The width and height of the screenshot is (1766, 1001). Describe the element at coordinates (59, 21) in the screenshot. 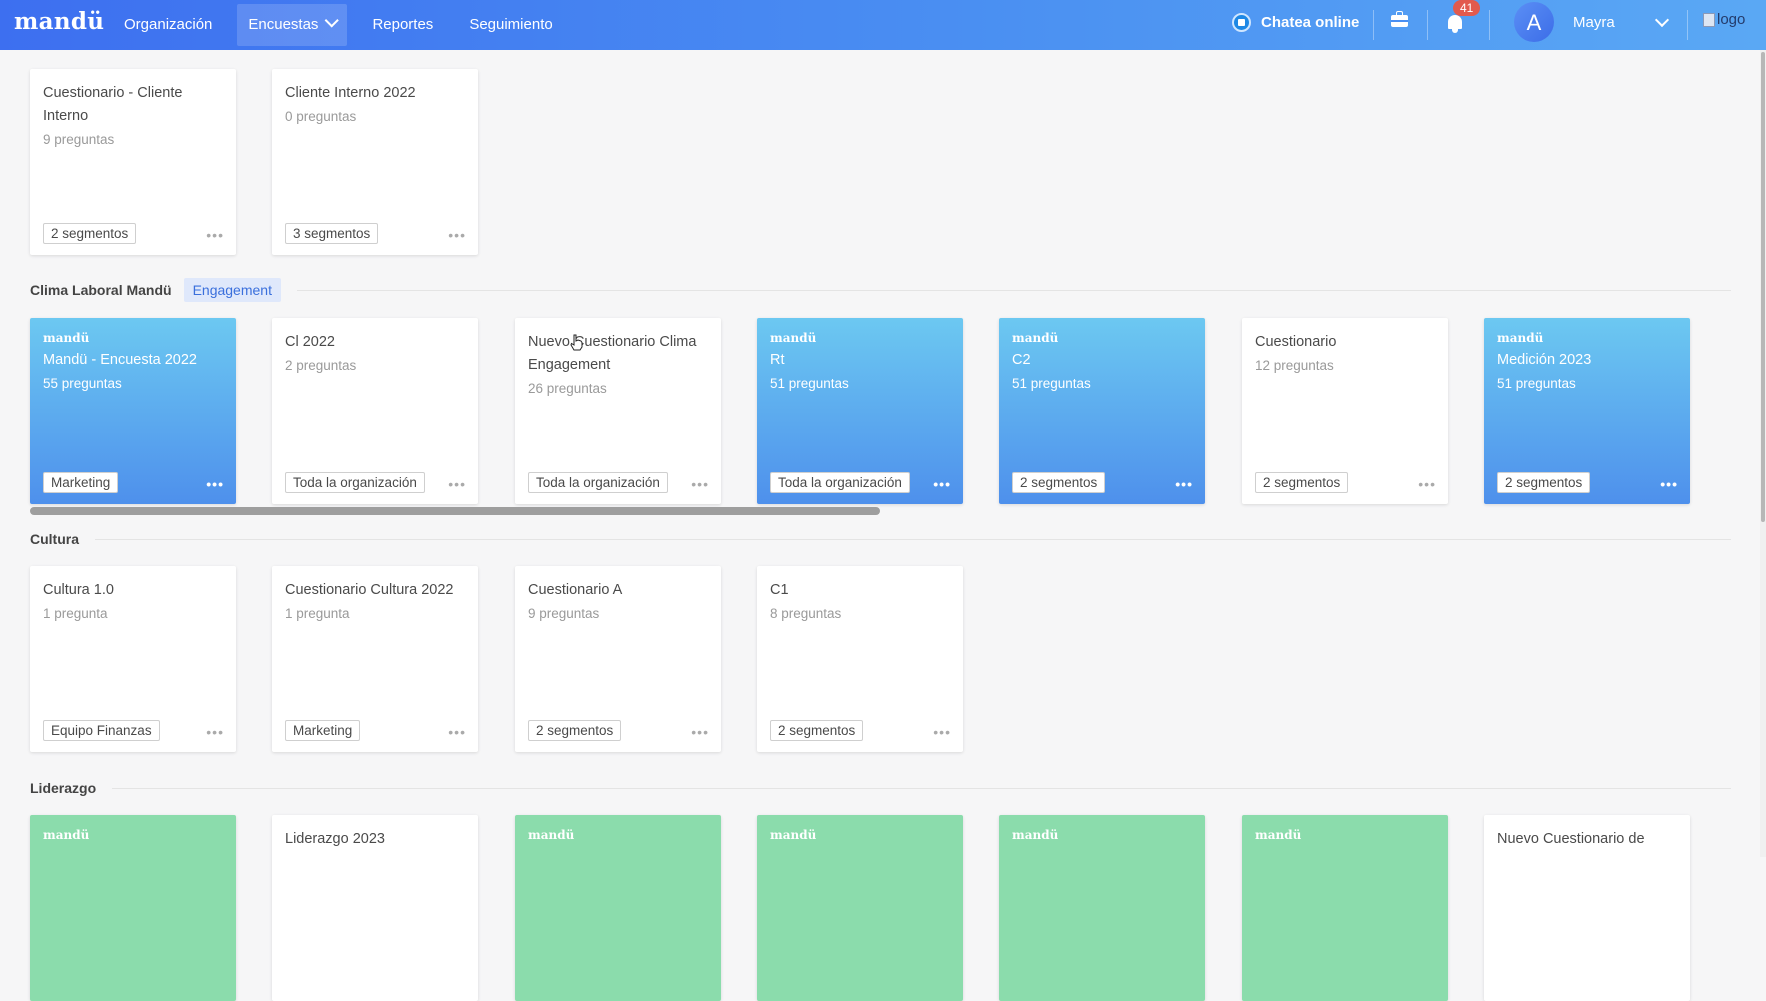

I see `brand-logo: mandü` at that location.